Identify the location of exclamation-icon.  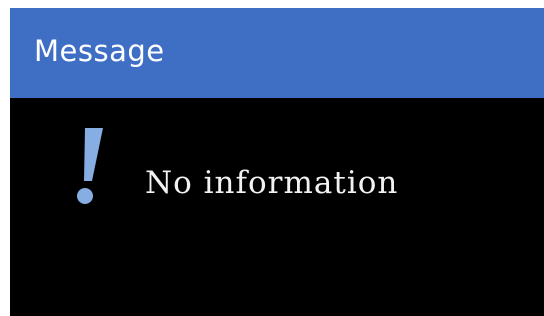
(88, 167).